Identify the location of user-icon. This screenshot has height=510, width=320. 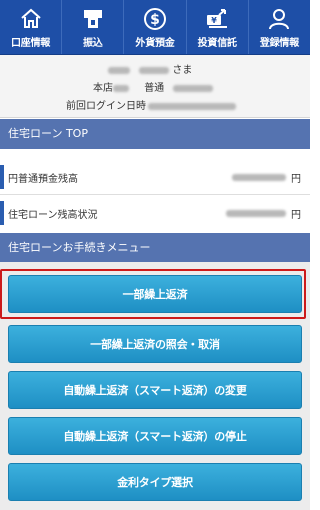
(279, 19).